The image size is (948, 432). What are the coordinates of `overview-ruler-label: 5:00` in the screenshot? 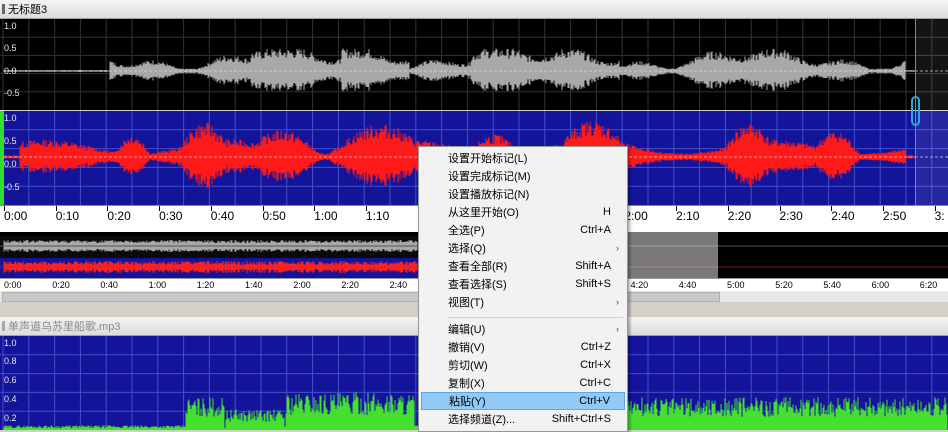 It's located at (736, 285).